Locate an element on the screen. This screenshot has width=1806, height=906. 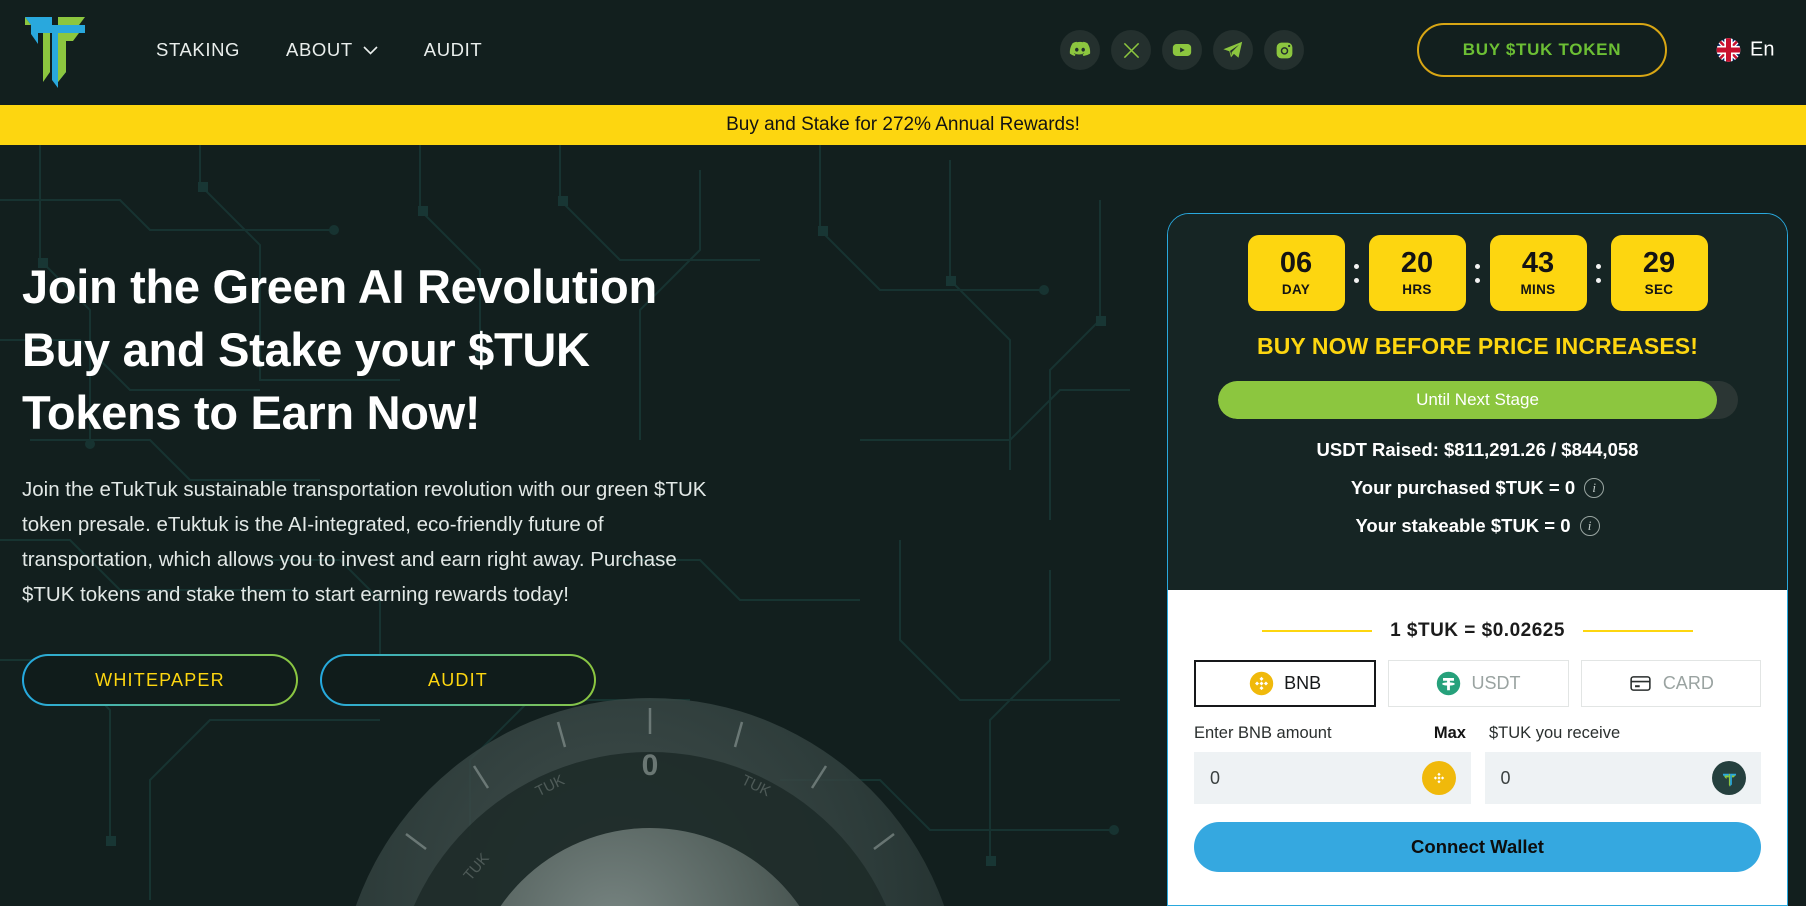
rate-divider-right is located at coordinates (1637, 631).